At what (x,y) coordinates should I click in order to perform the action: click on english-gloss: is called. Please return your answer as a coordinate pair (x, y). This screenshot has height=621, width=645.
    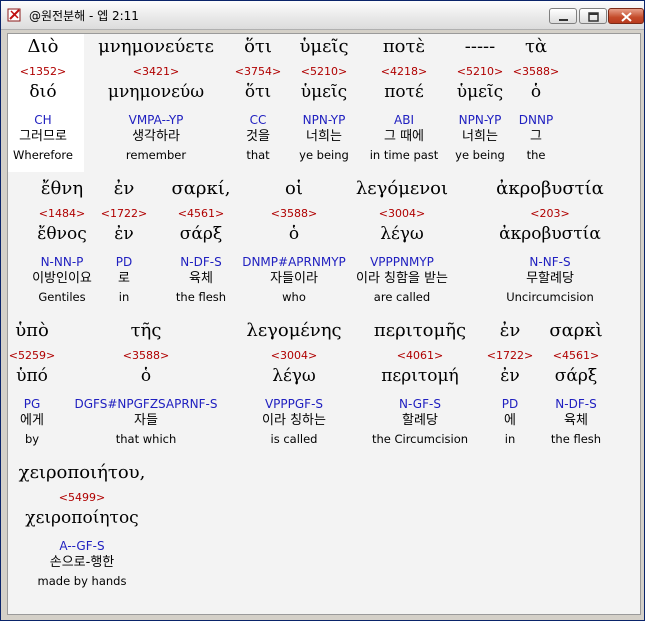
    Looking at the image, I should click on (294, 439).